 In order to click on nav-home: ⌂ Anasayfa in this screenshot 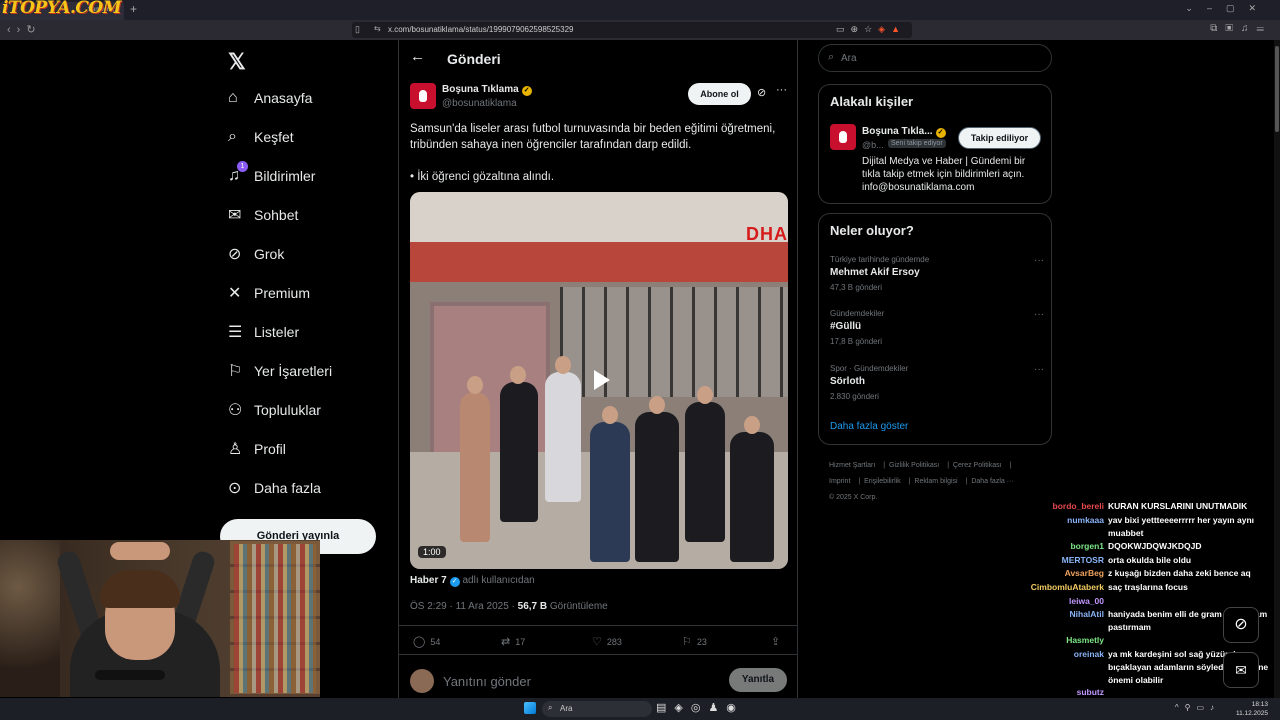, I will do `click(305, 98)`.